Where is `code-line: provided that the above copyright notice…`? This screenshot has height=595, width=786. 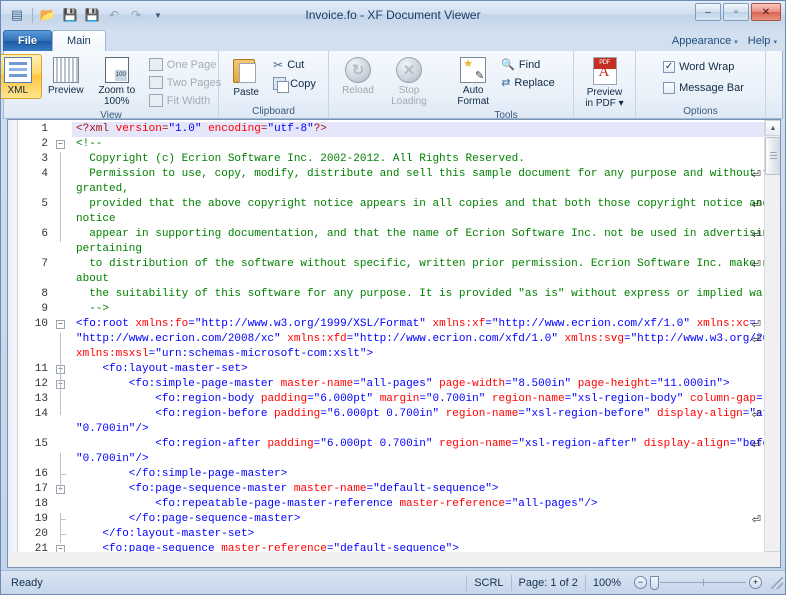
code-line: provided that the above copyright notice… is located at coordinates (418, 204).